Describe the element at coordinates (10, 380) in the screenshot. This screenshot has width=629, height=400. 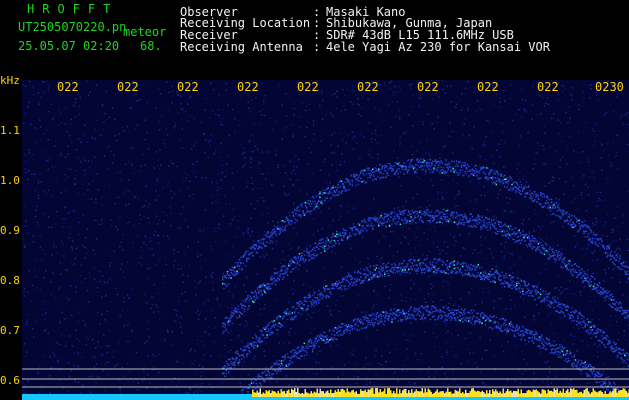
I see `y-tick-label: 0.6` at that location.